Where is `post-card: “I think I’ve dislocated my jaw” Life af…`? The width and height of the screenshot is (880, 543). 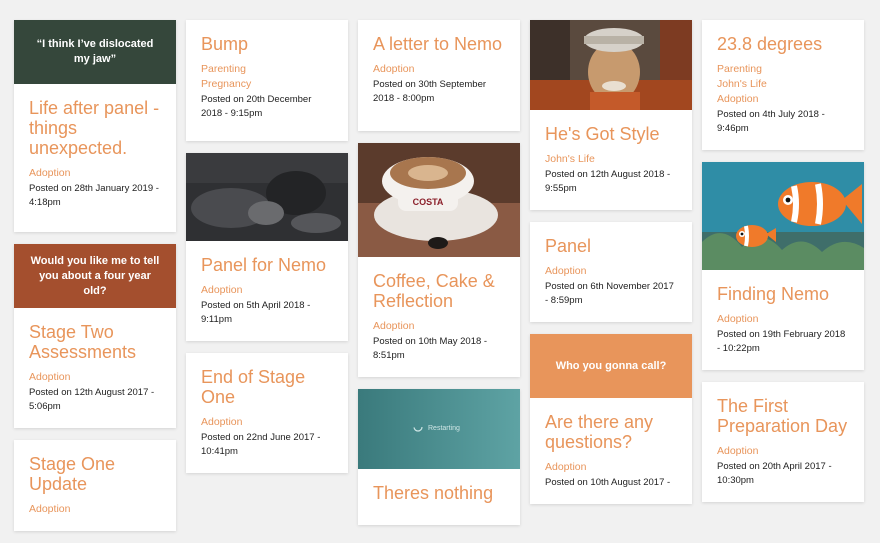 post-card: “I think I’ve dislocated my jaw” Life af… is located at coordinates (95, 126).